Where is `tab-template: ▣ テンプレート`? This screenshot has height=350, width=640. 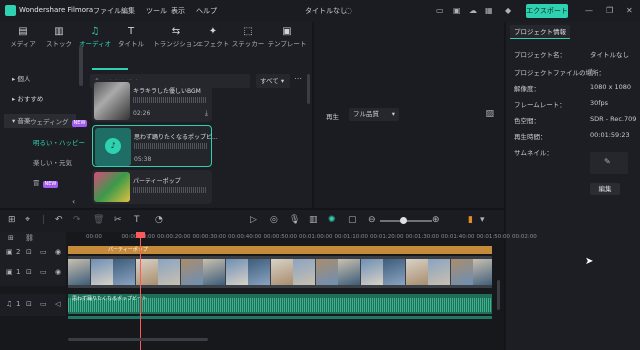 tab-template: ▣ テンプレート is located at coordinates (287, 37).